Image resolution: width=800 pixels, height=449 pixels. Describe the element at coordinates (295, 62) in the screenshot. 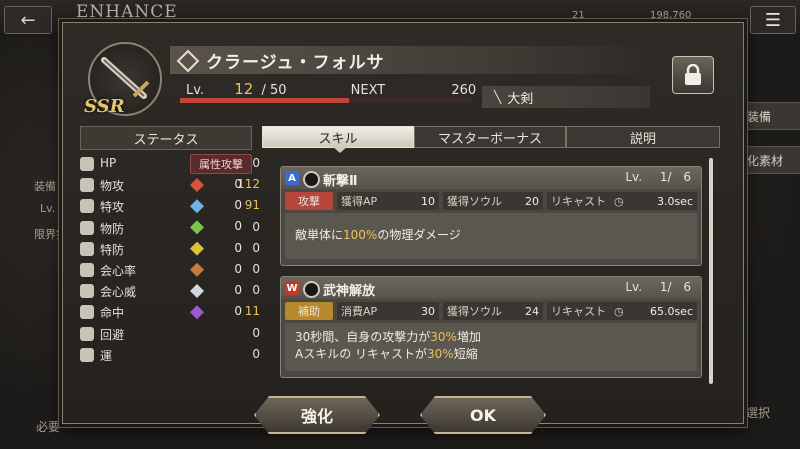

I see `weapon-name: クラージュ・フォルサ` at that location.